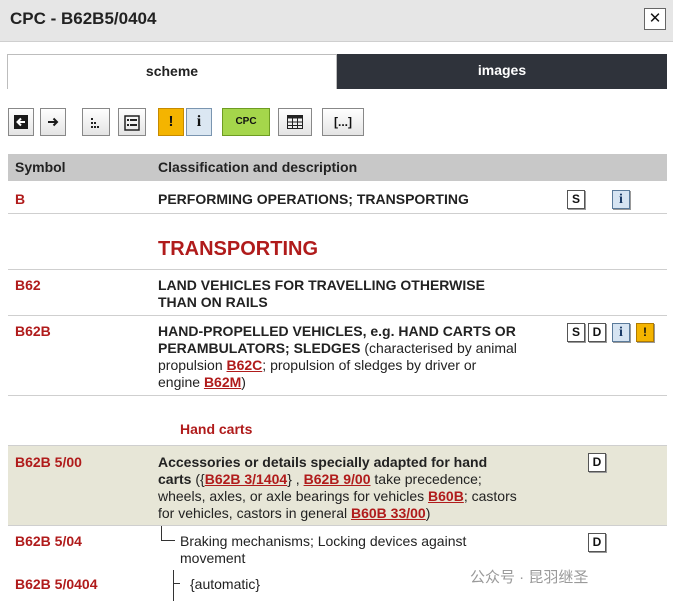 The image size is (673, 601). What do you see at coordinates (336, 21) in the screenshot?
I see `title-bar: CPC - B62B5/0404 ✕` at bounding box center [336, 21].